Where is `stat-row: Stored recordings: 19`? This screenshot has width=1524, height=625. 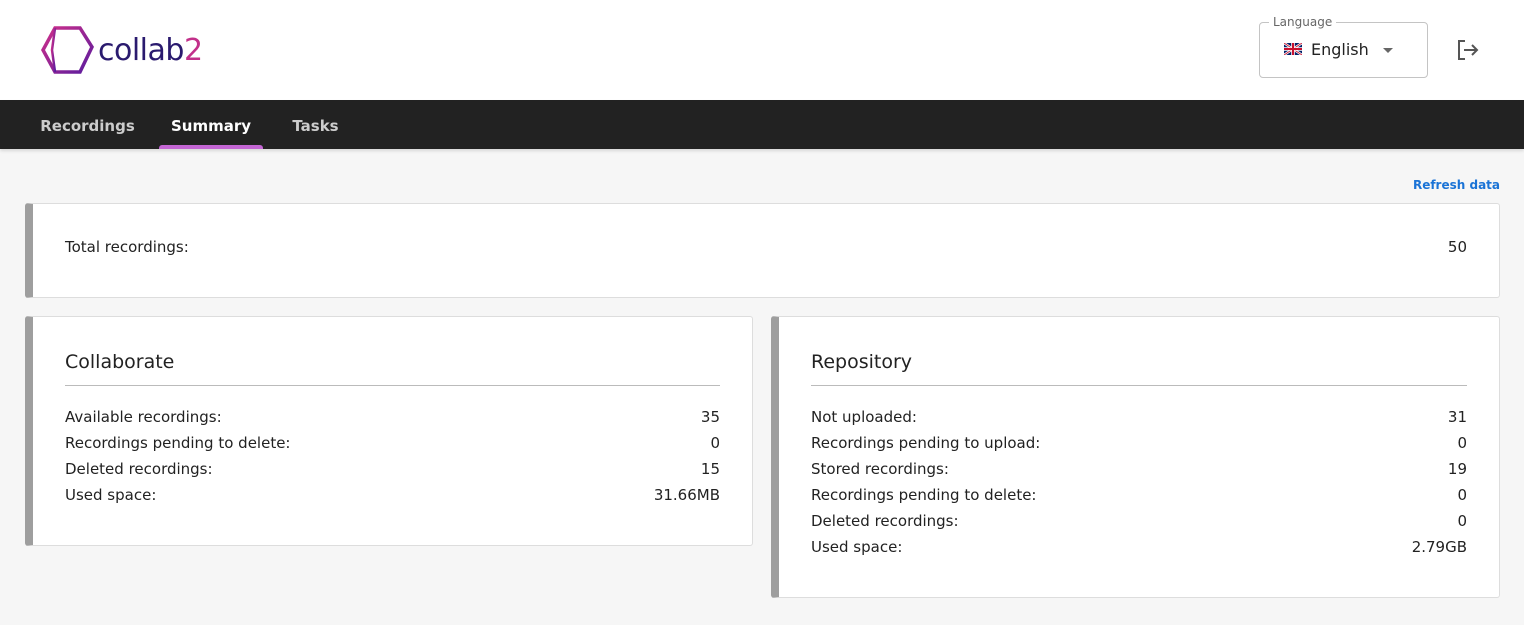 stat-row: Stored recordings: 19 is located at coordinates (1139, 469).